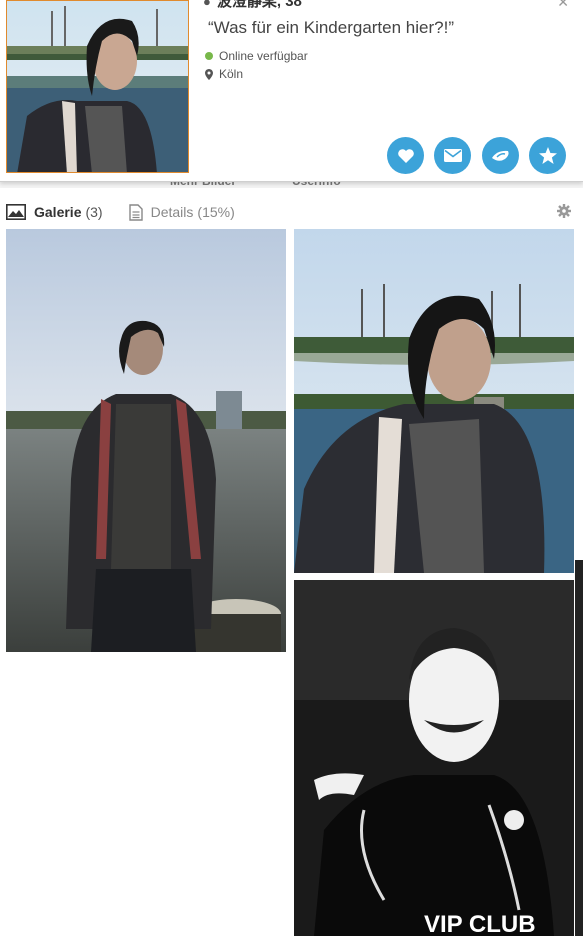 The width and height of the screenshot is (583, 936). I want to click on heart-icon, so click(405, 155).